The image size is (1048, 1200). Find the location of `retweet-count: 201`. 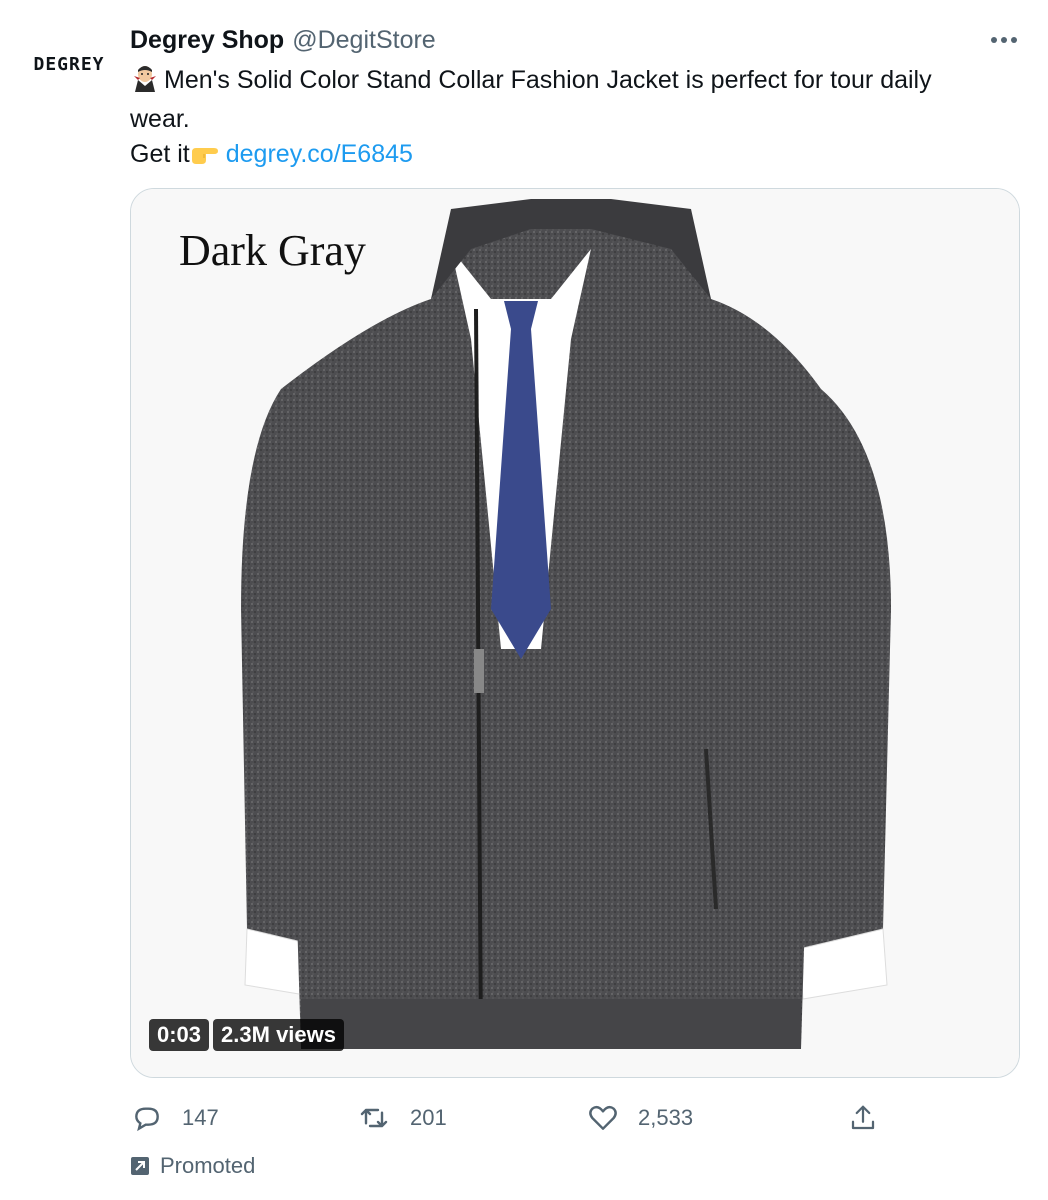

retweet-count: 201 is located at coordinates (428, 1117).